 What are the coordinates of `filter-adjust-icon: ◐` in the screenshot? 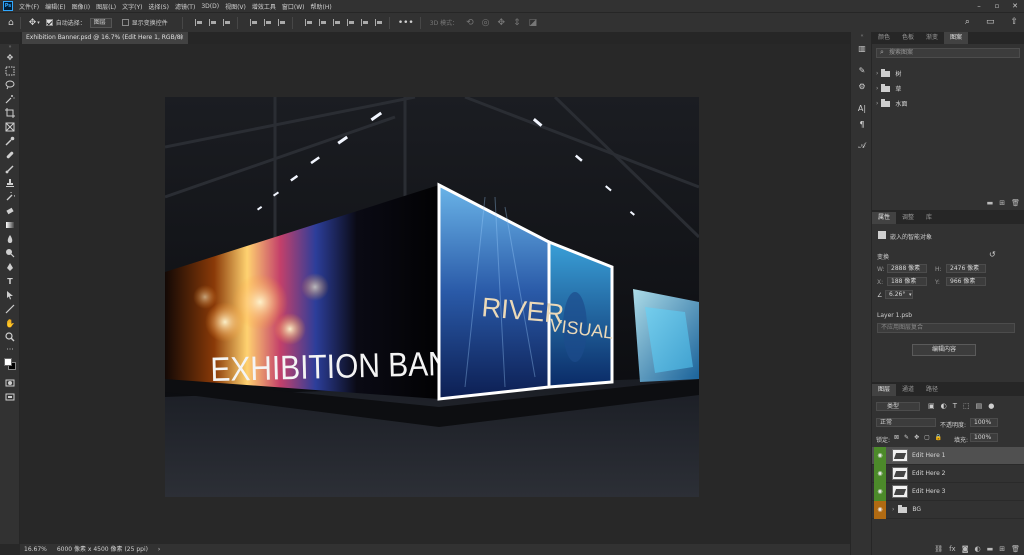 It's located at (944, 406).